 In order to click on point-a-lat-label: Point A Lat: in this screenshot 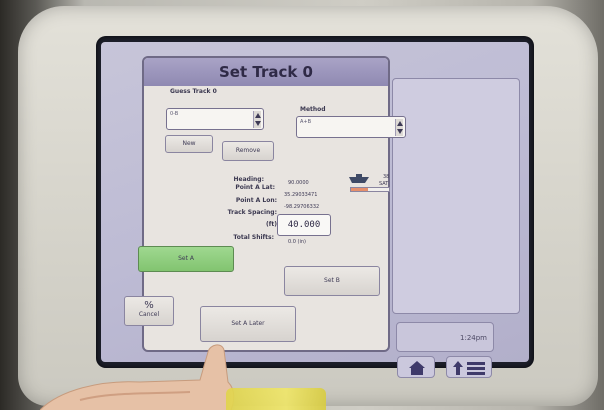, I will do `click(255, 187)`.